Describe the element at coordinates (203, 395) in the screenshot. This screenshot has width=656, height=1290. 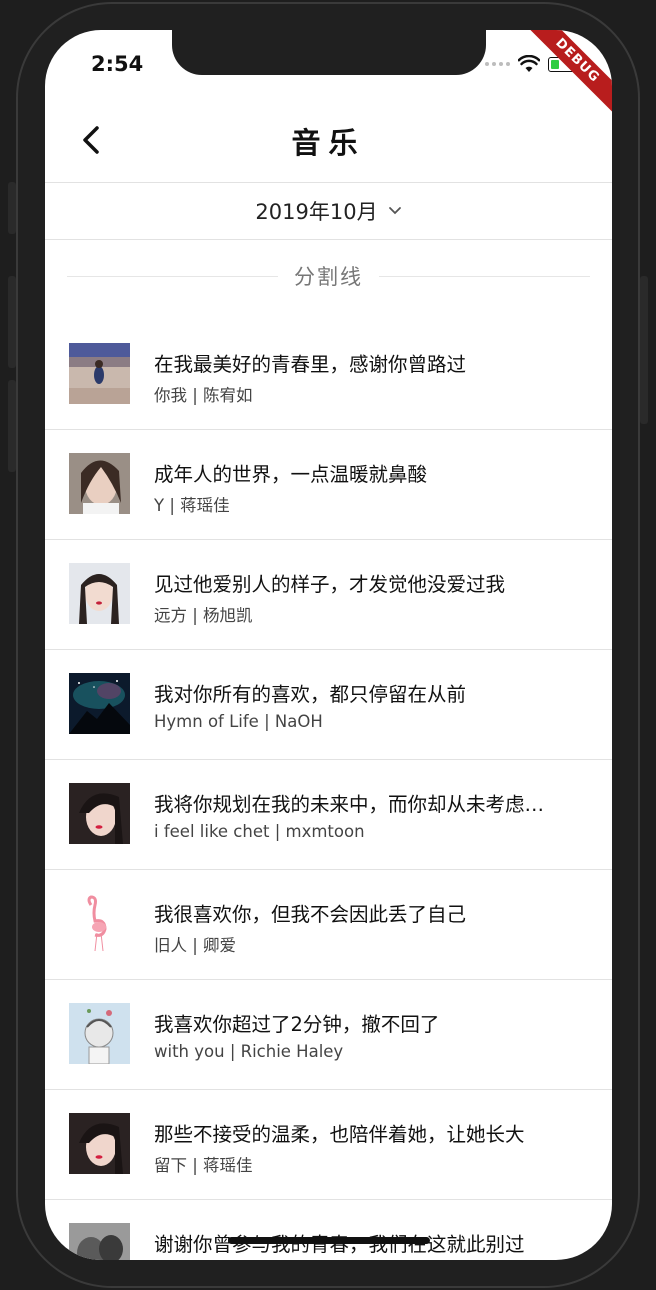
I see `song-subtitle: 你我 | 陈宥如` at that location.